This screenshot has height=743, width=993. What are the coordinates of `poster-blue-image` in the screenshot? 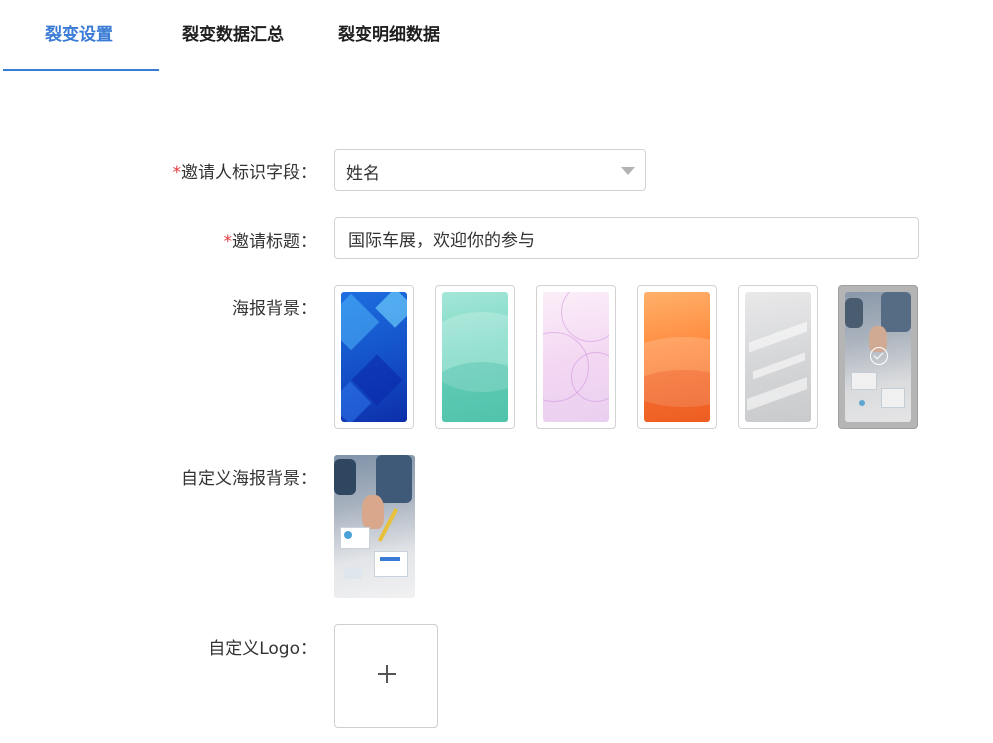 It's located at (374, 357).